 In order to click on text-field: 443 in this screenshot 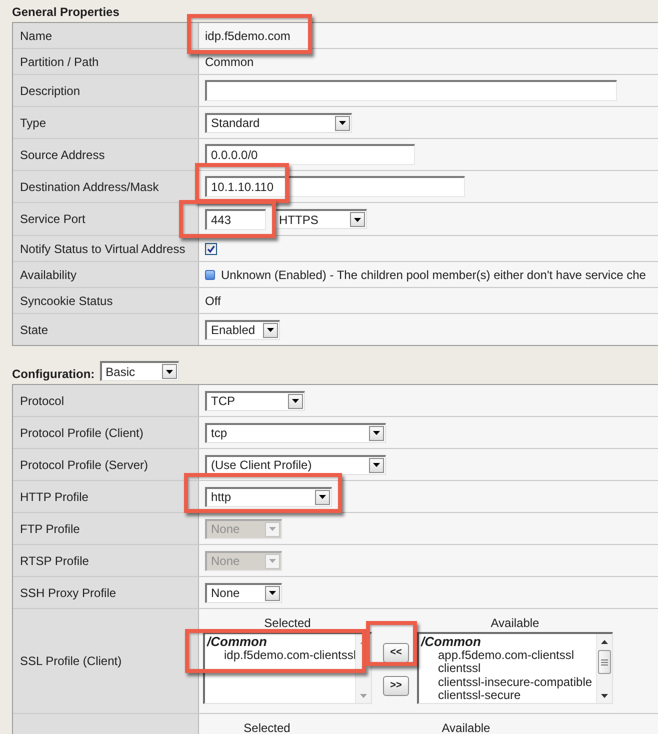, I will do `click(235, 219)`.